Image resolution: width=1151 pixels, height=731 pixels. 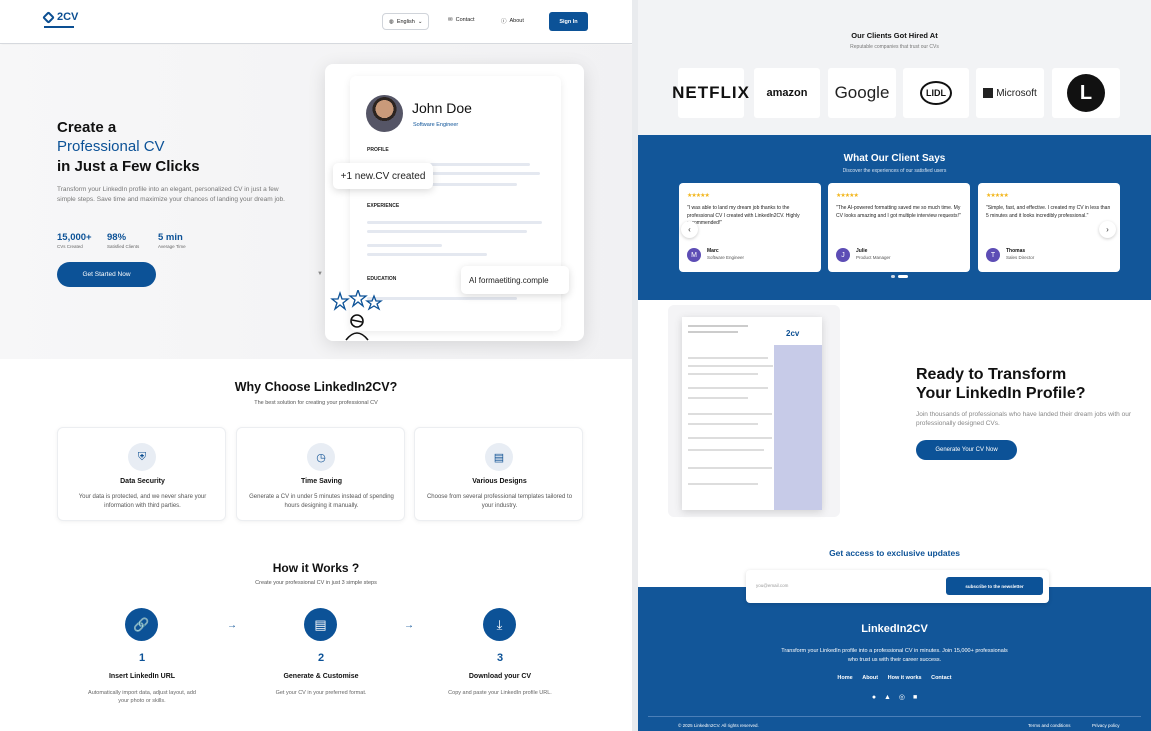 What do you see at coordinates (117, 237) in the screenshot?
I see `stat-value: 98%` at bounding box center [117, 237].